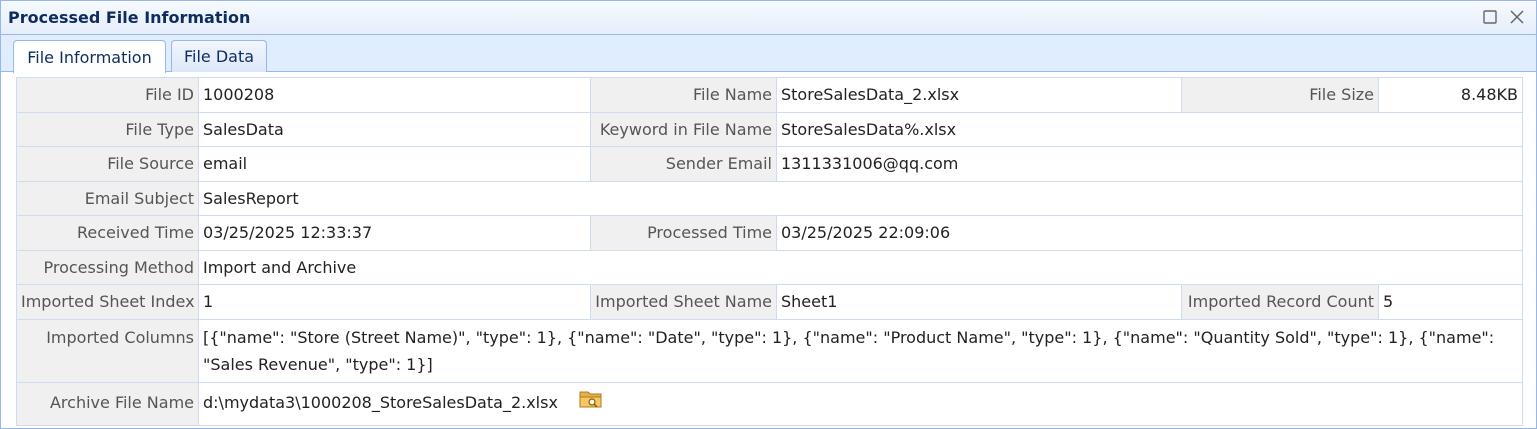 This screenshot has height=429, width=1537. I want to click on sender-email-value: 1311331006@qq.com, so click(1149, 164).